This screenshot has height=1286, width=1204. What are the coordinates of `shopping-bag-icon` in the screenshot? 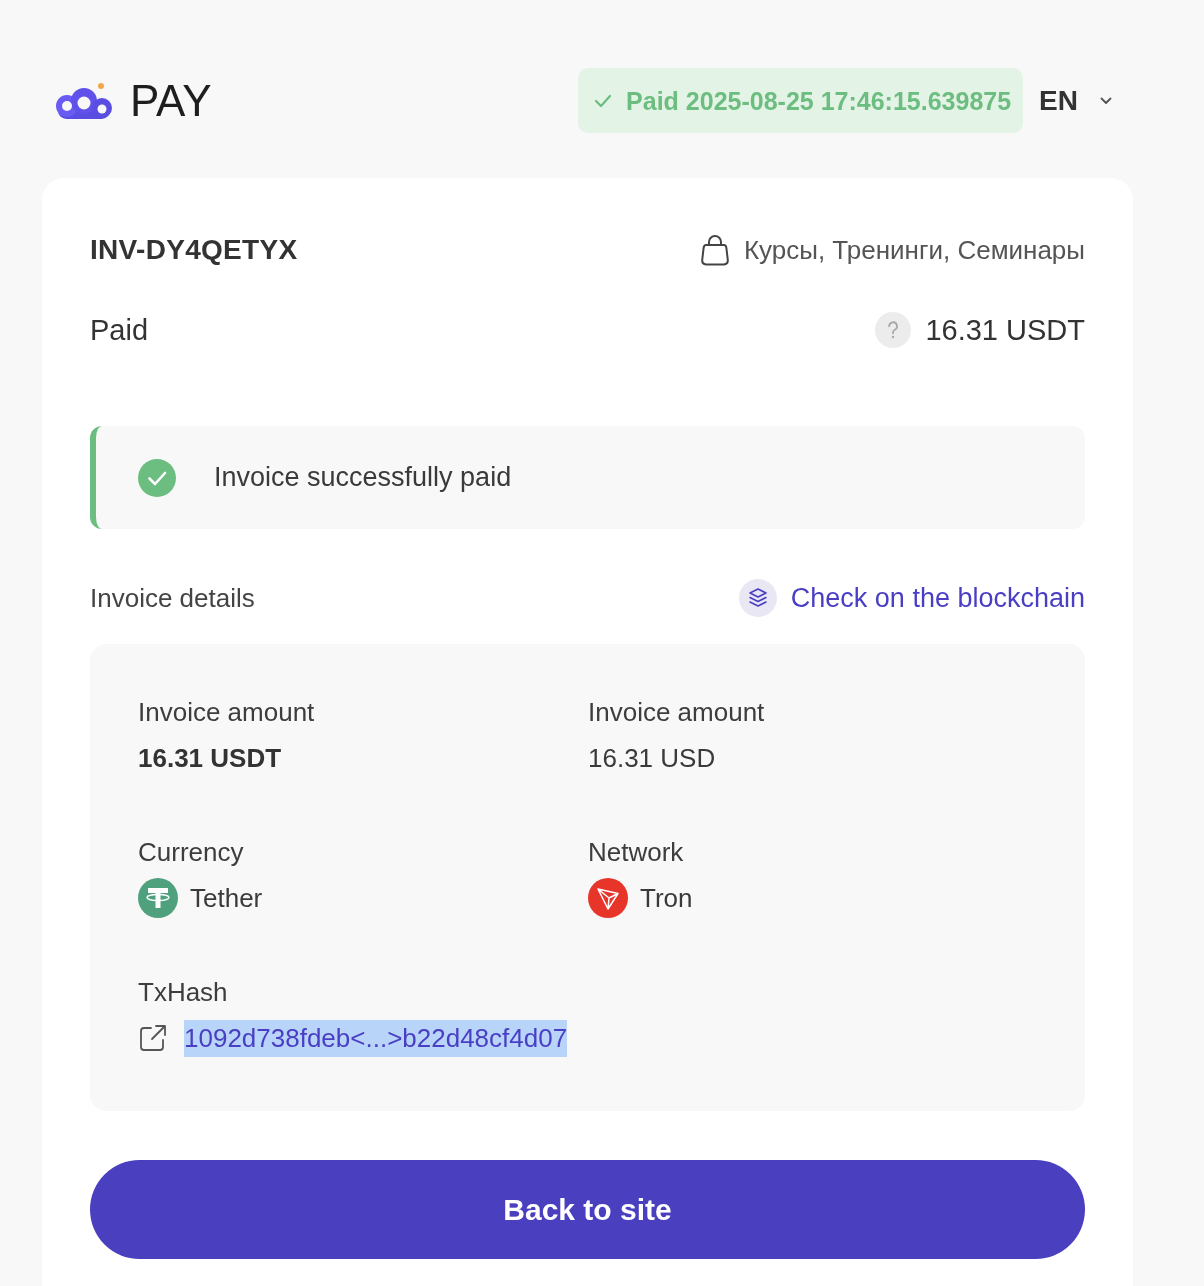 It's located at (714, 250).